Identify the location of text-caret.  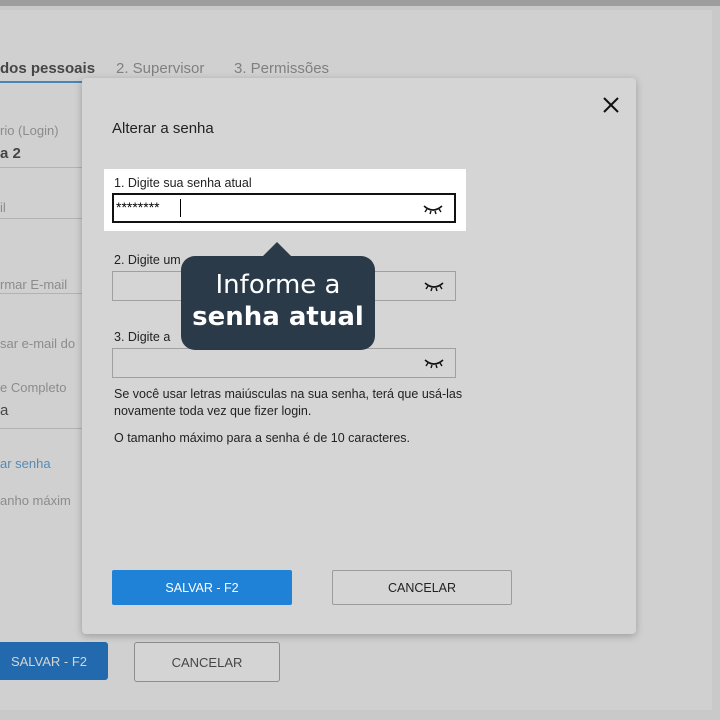
(180, 208).